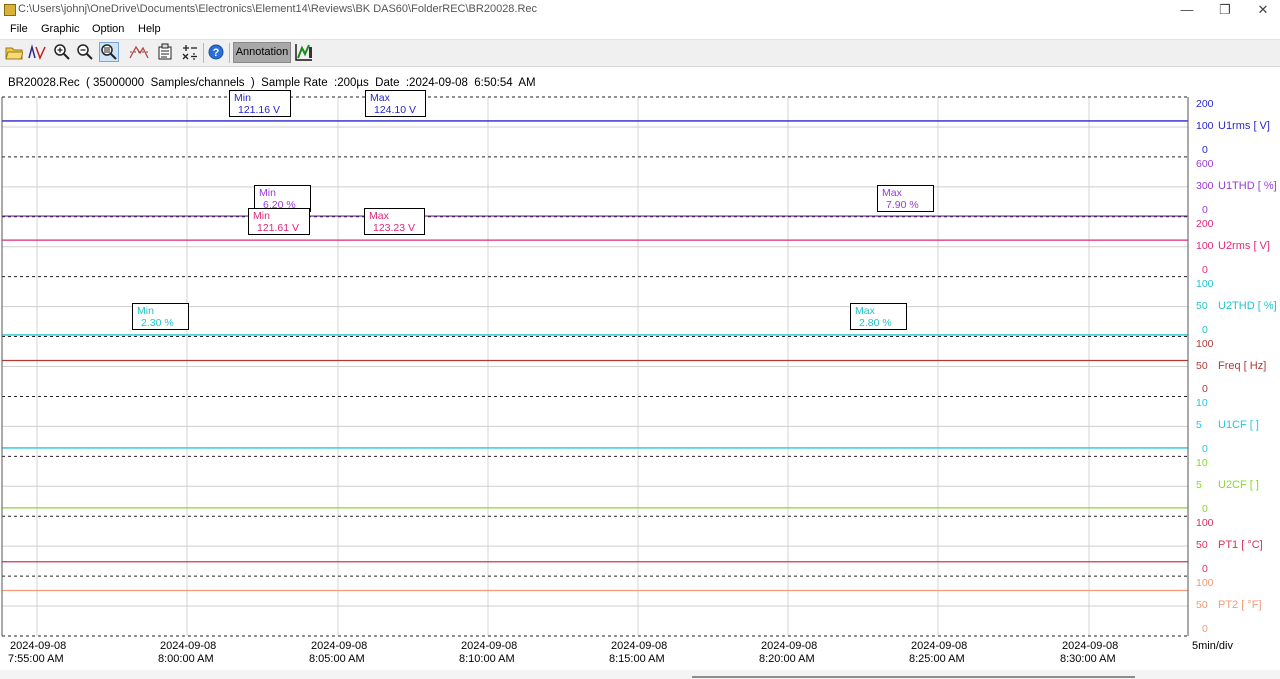 Image resolution: width=1280 pixels, height=679 pixels. What do you see at coordinates (913, 677) in the screenshot?
I see `horizontal-scrollbar-thumb` at bounding box center [913, 677].